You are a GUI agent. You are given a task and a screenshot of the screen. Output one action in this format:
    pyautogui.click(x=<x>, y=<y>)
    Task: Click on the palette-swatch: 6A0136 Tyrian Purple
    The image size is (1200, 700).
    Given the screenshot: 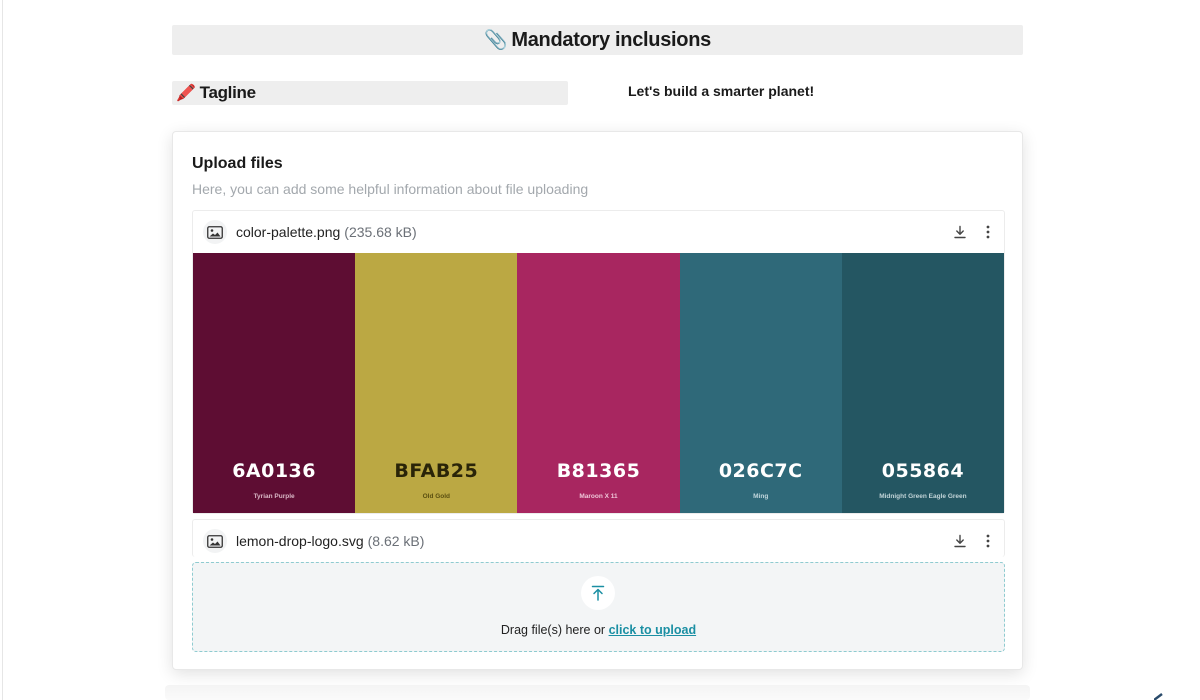 What is the action you would take?
    pyautogui.click(x=274, y=383)
    